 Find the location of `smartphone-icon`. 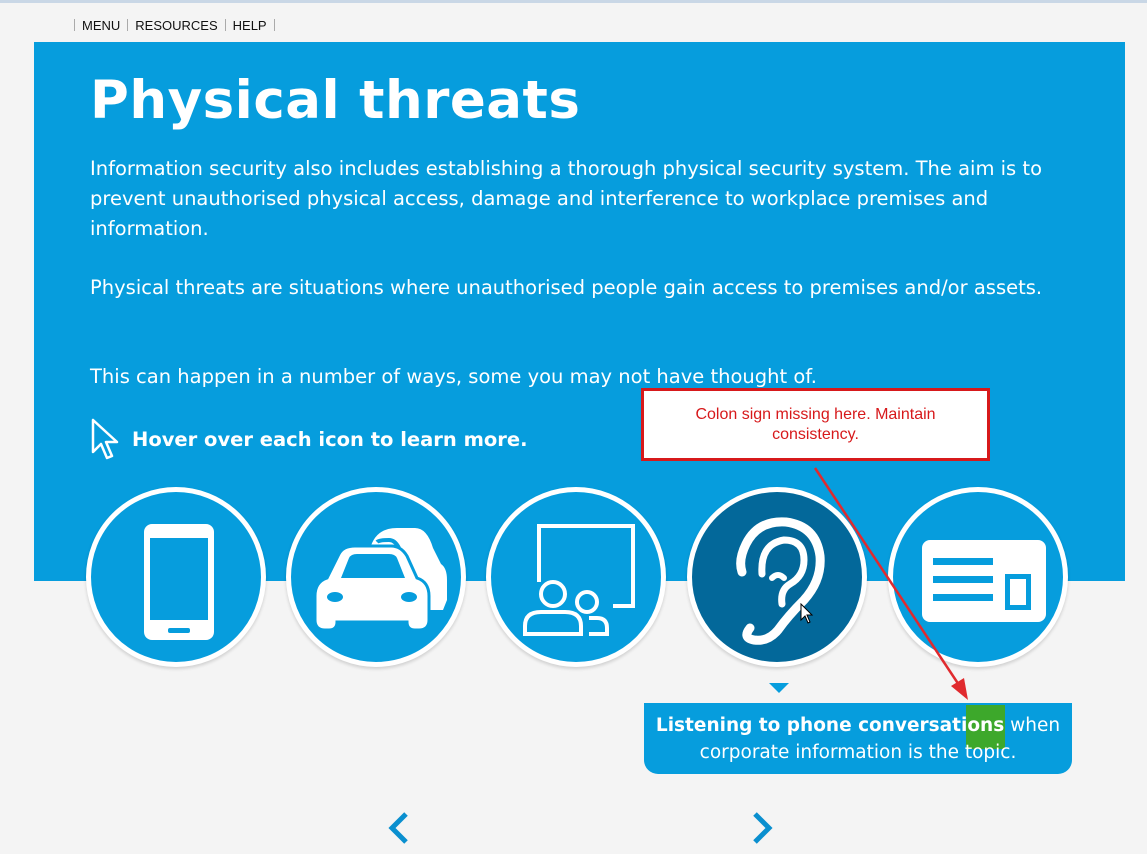

smartphone-icon is located at coordinates (179, 582).